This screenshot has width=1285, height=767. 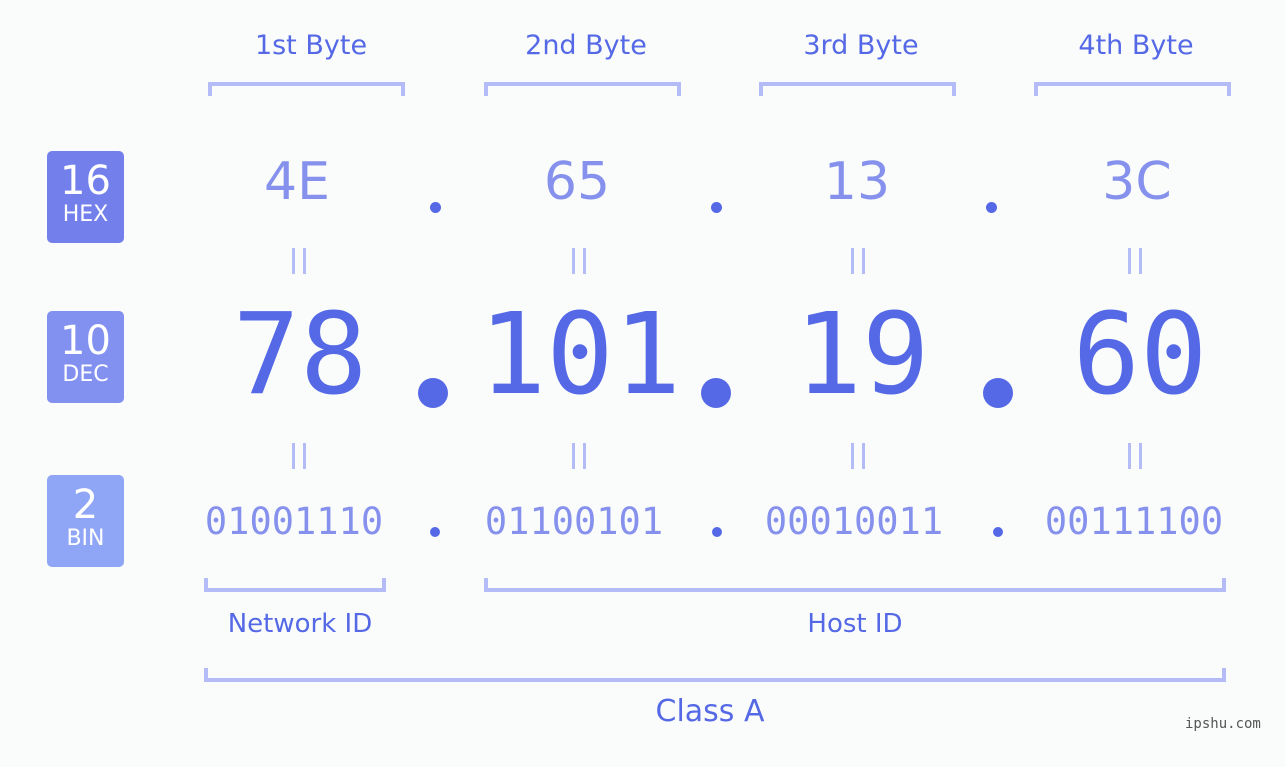 I want to click on dec-value-3: 19, so click(x=862, y=355).